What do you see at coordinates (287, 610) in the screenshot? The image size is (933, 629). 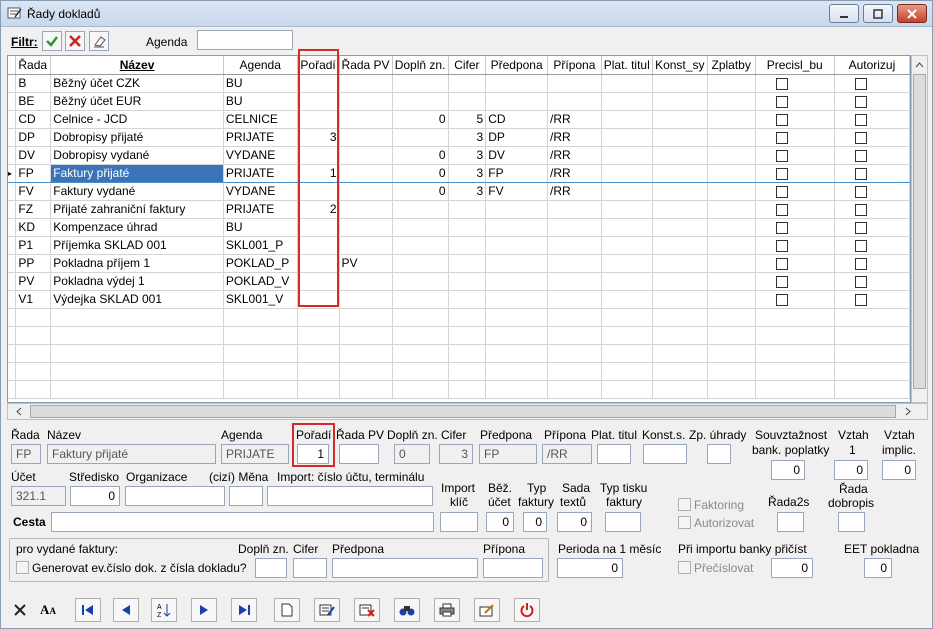 I see `new-record-button` at bounding box center [287, 610].